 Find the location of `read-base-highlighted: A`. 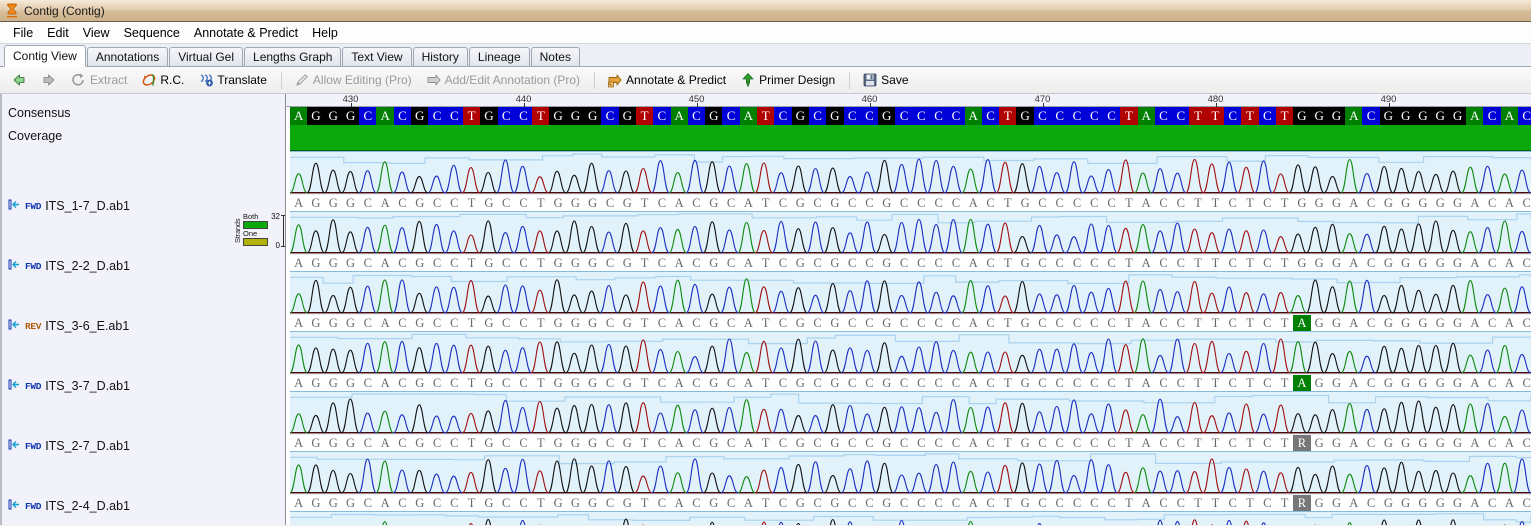

read-base-highlighted: A is located at coordinates (1302, 383).